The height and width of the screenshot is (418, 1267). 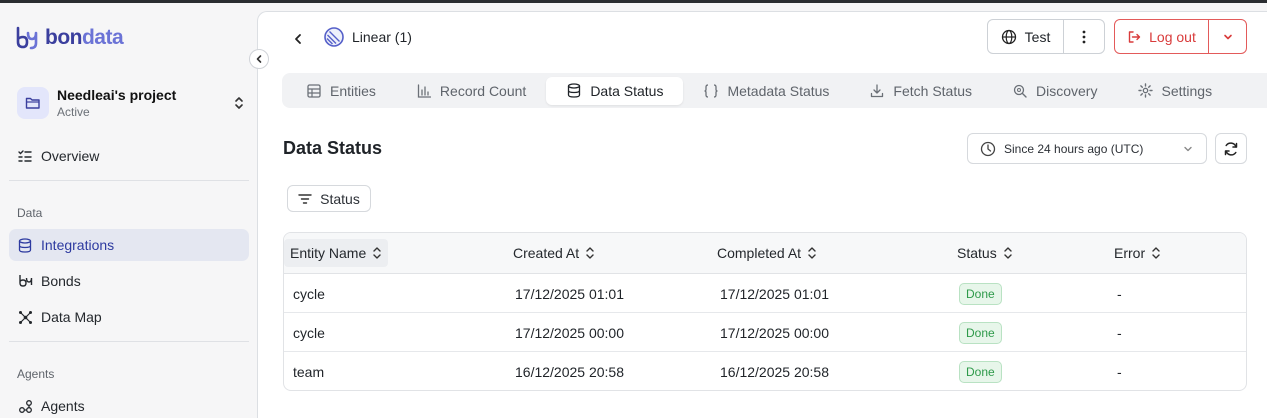 What do you see at coordinates (33, 103) in the screenshot?
I see `folder-icon` at bounding box center [33, 103].